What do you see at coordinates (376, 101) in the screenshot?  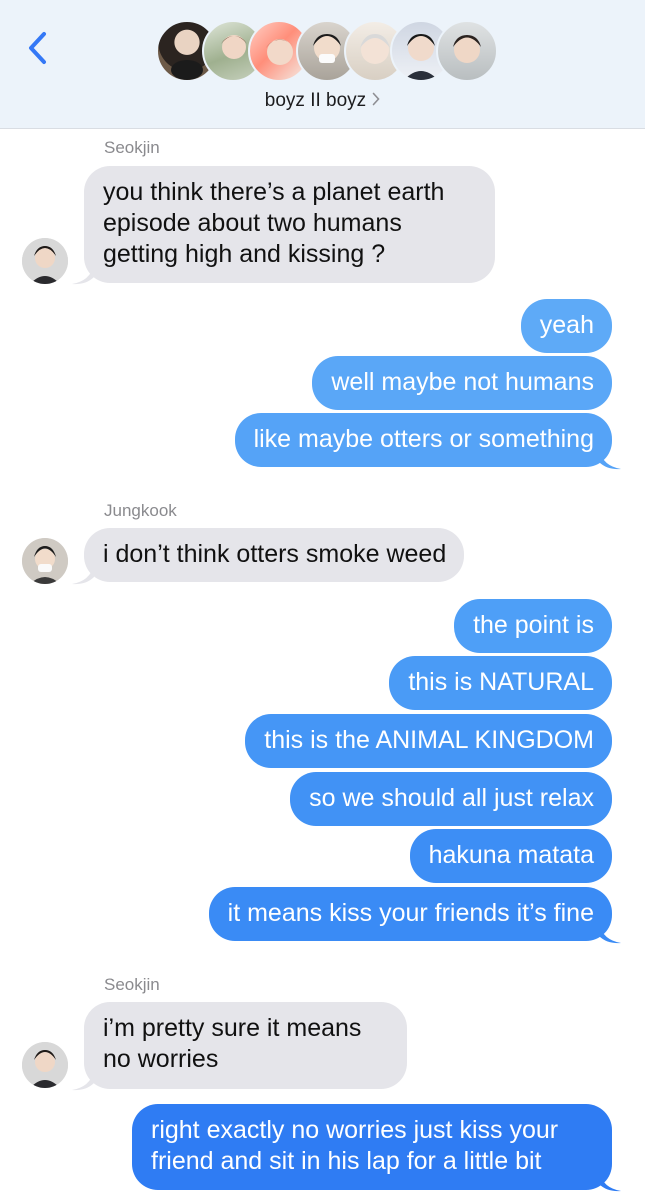 I see `chevron-right-icon` at bounding box center [376, 101].